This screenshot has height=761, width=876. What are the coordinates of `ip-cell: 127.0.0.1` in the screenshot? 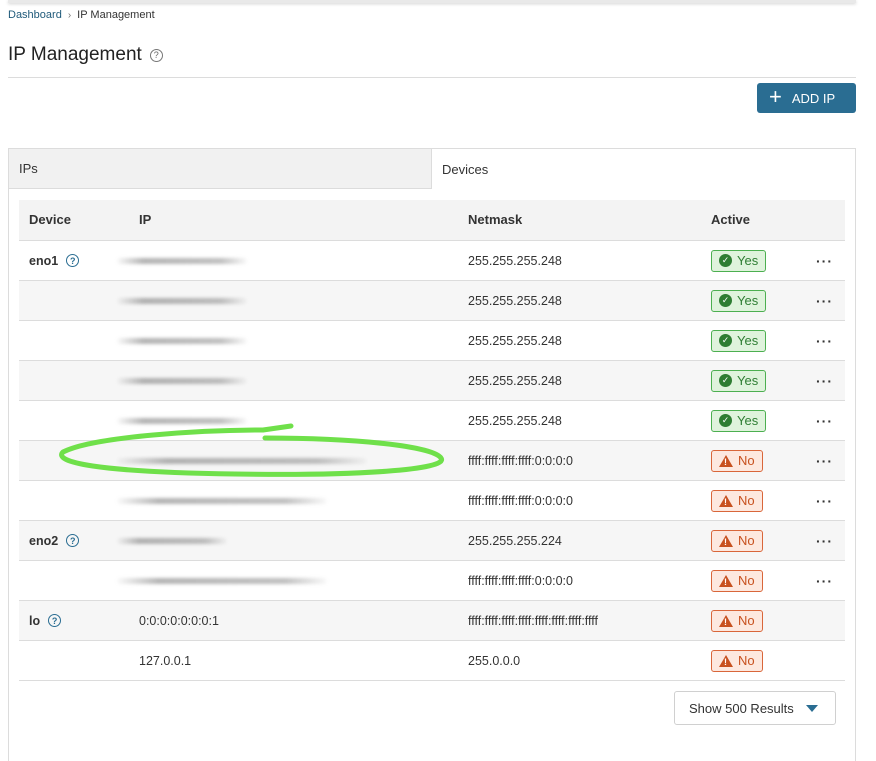 It's located at (165, 660).